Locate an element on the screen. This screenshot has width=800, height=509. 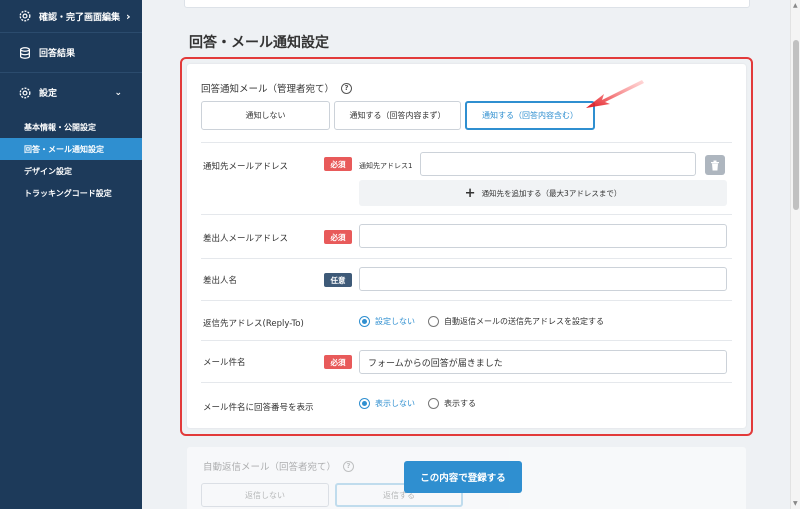
page-scrollbar: ▲ ▼ is located at coordinates (795, 254).